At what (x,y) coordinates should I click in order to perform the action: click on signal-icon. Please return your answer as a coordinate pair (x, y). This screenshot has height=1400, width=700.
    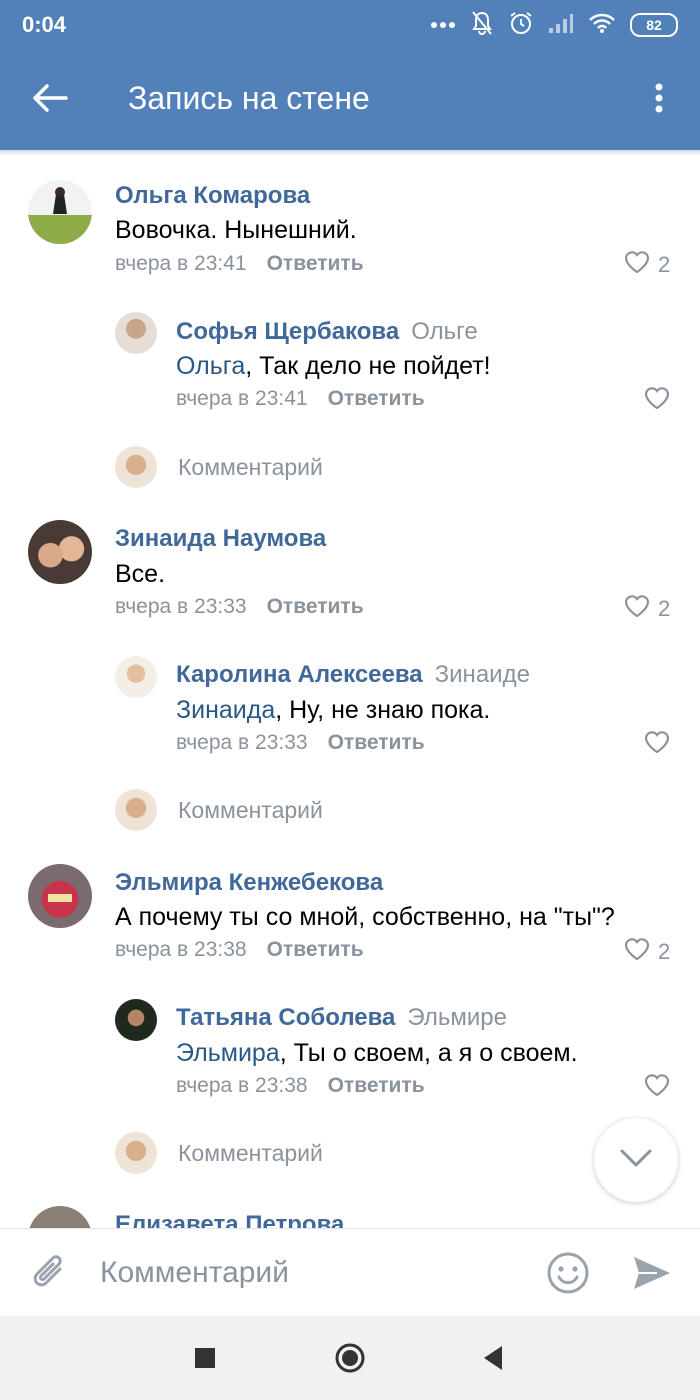
    Looking at the image, I should click on (561, 25).